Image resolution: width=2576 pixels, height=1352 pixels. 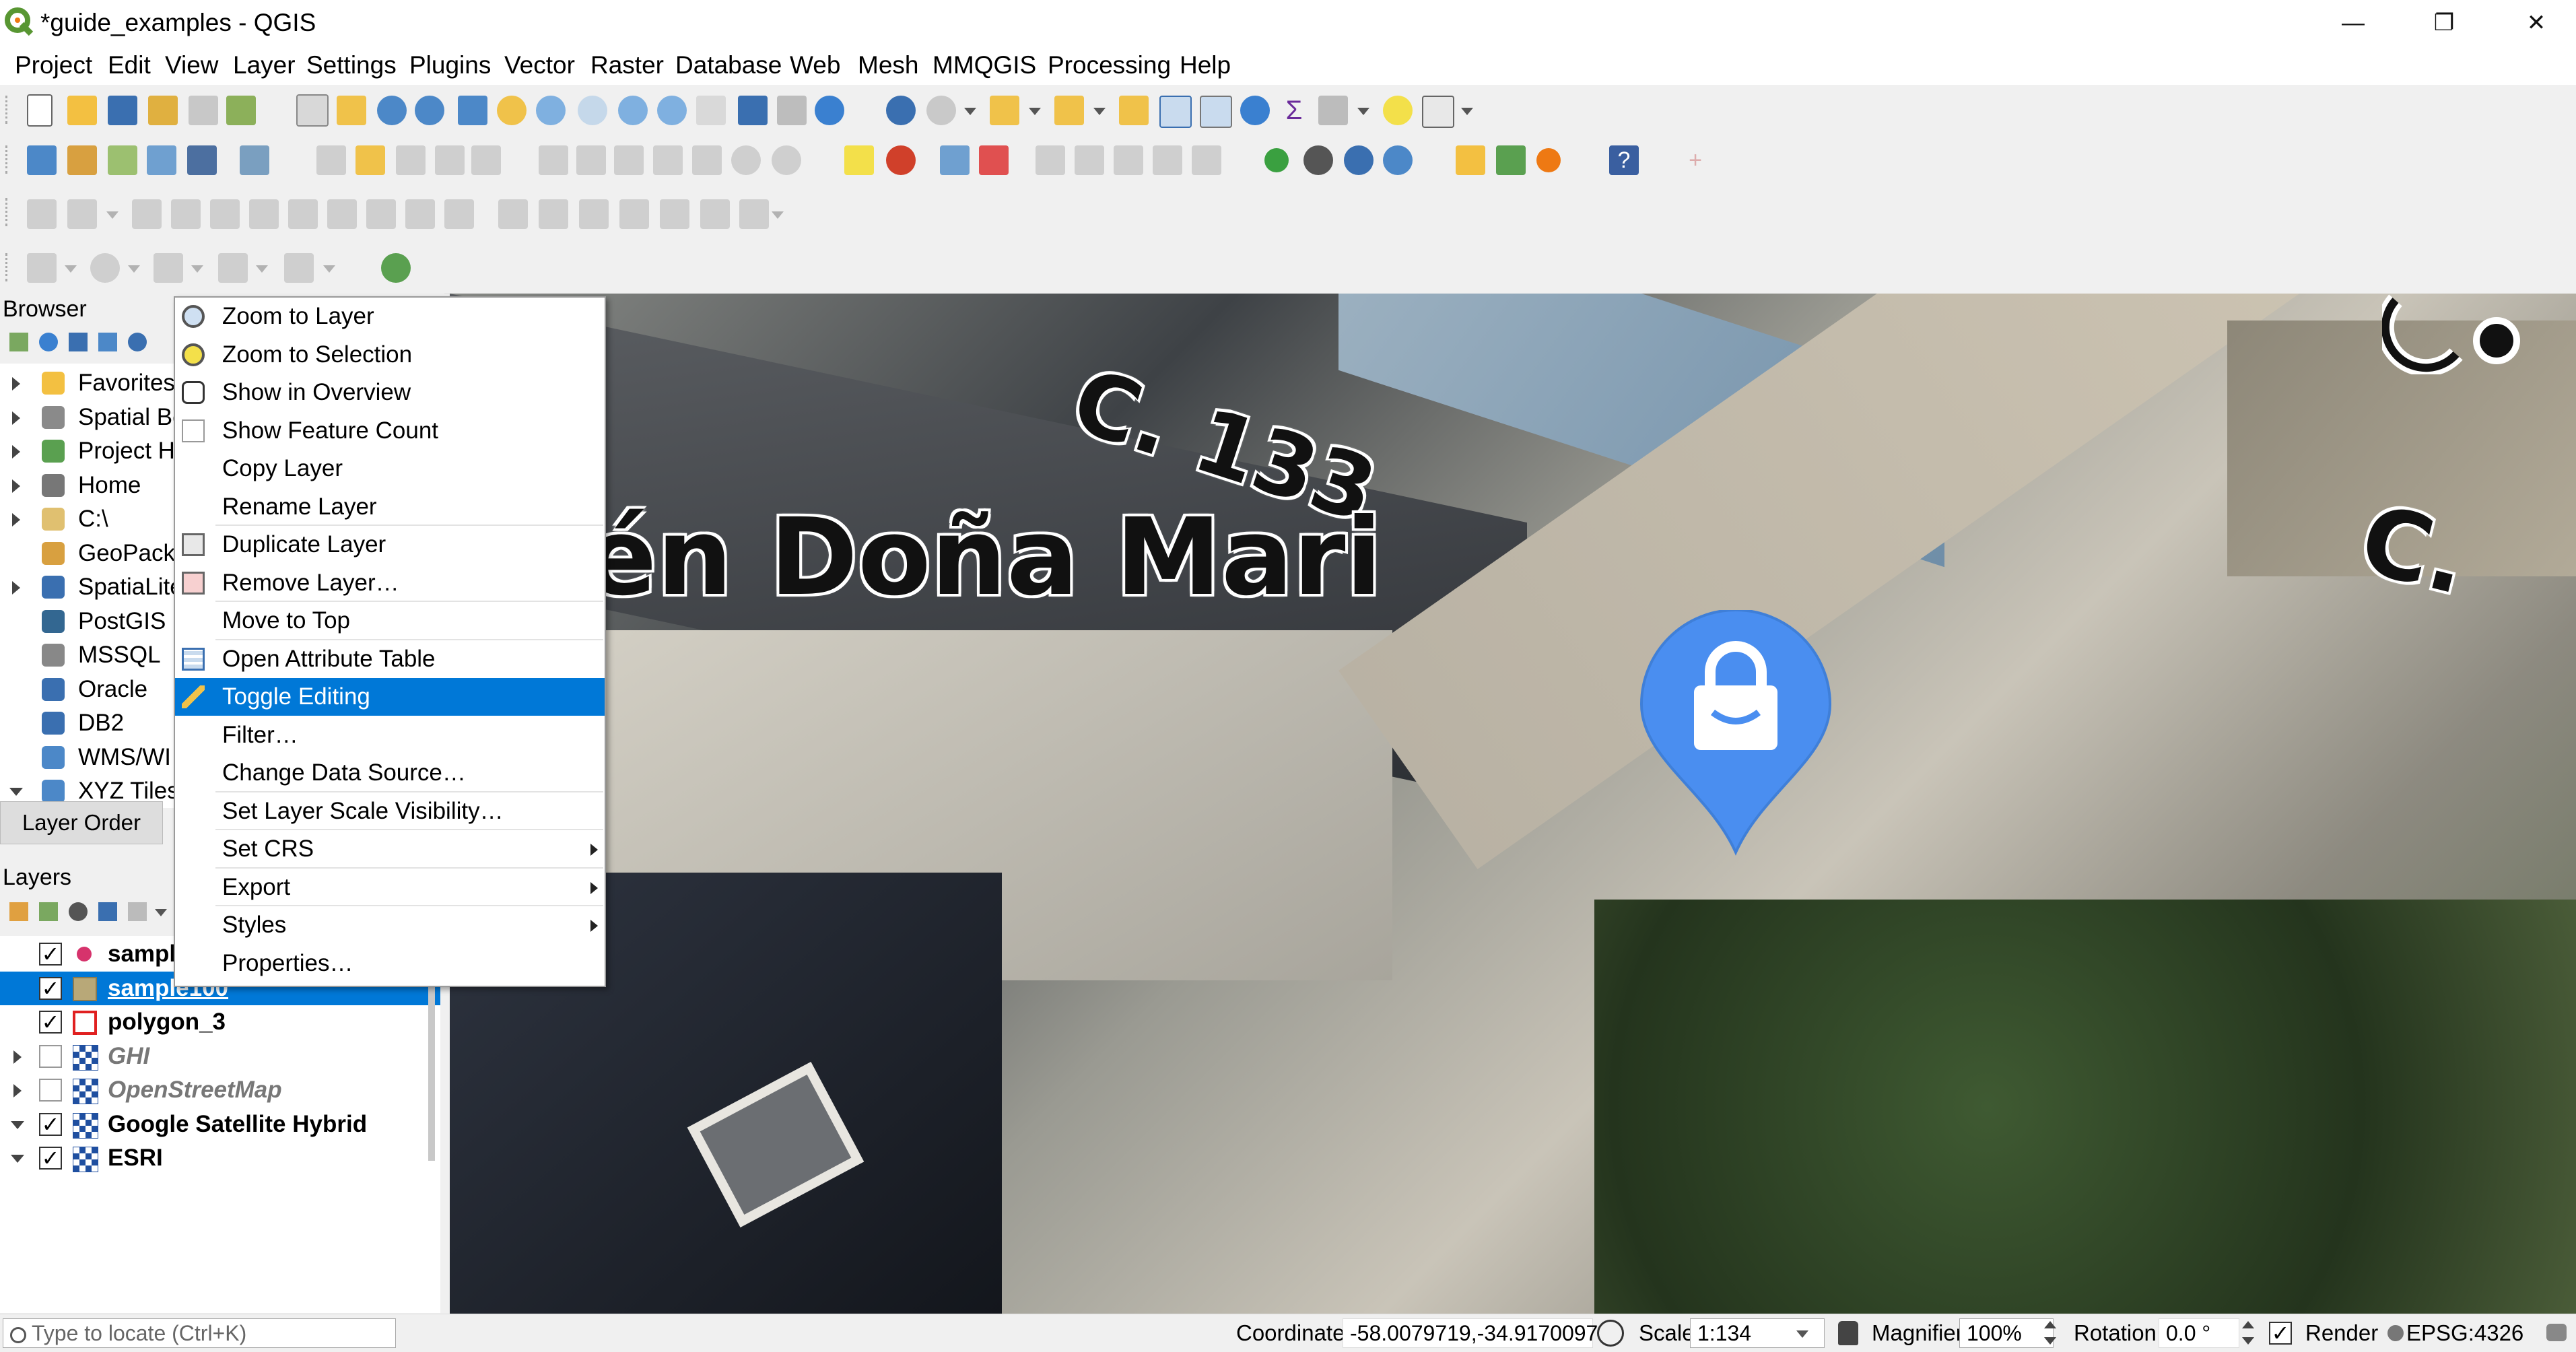 What do you see at coordinates (220, 1022) in the screenshot?
I see `layer-item: ✓ polygon_3` at bounding box center [220, 1022].